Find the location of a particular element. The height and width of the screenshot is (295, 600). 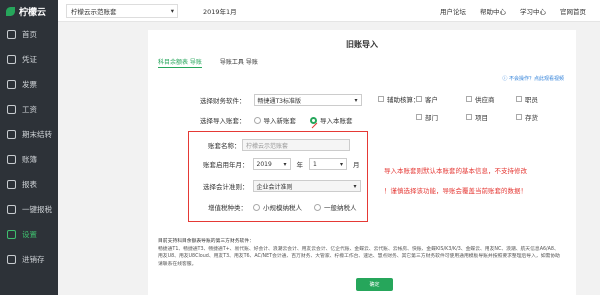

sidebar-item-tax: 一键报税 is located at coordinates (29, 209).